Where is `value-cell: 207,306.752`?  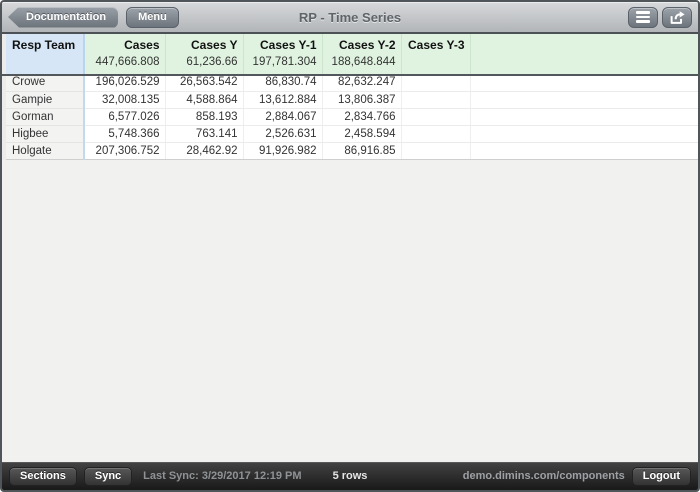
value-cell: 207,306.752 is located at coordinates (124, 151).